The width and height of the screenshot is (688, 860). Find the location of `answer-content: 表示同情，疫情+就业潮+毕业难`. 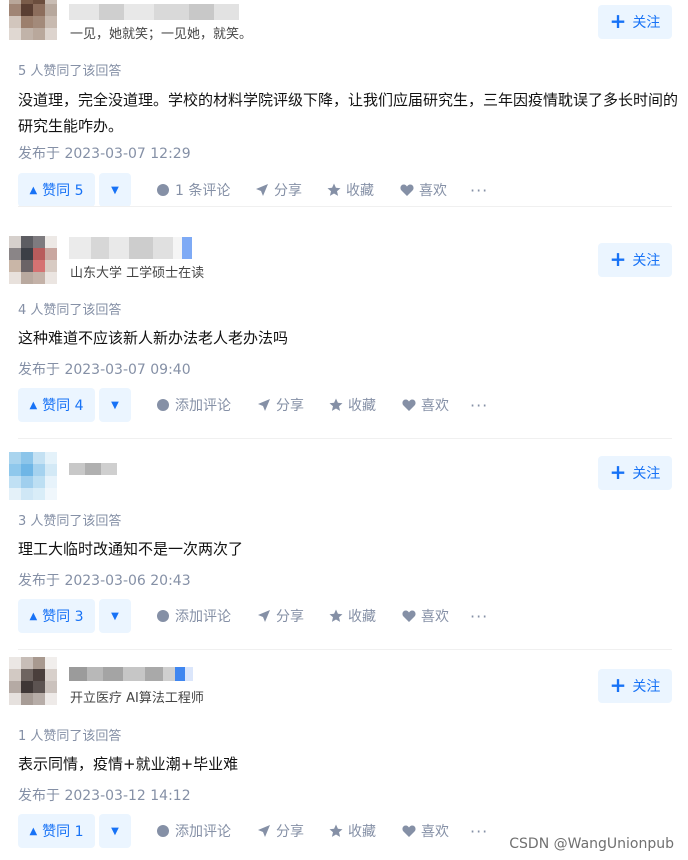

answer-content: 表示同情，疫情+就业潮+毕业难 is located at coordinates (128, 764).